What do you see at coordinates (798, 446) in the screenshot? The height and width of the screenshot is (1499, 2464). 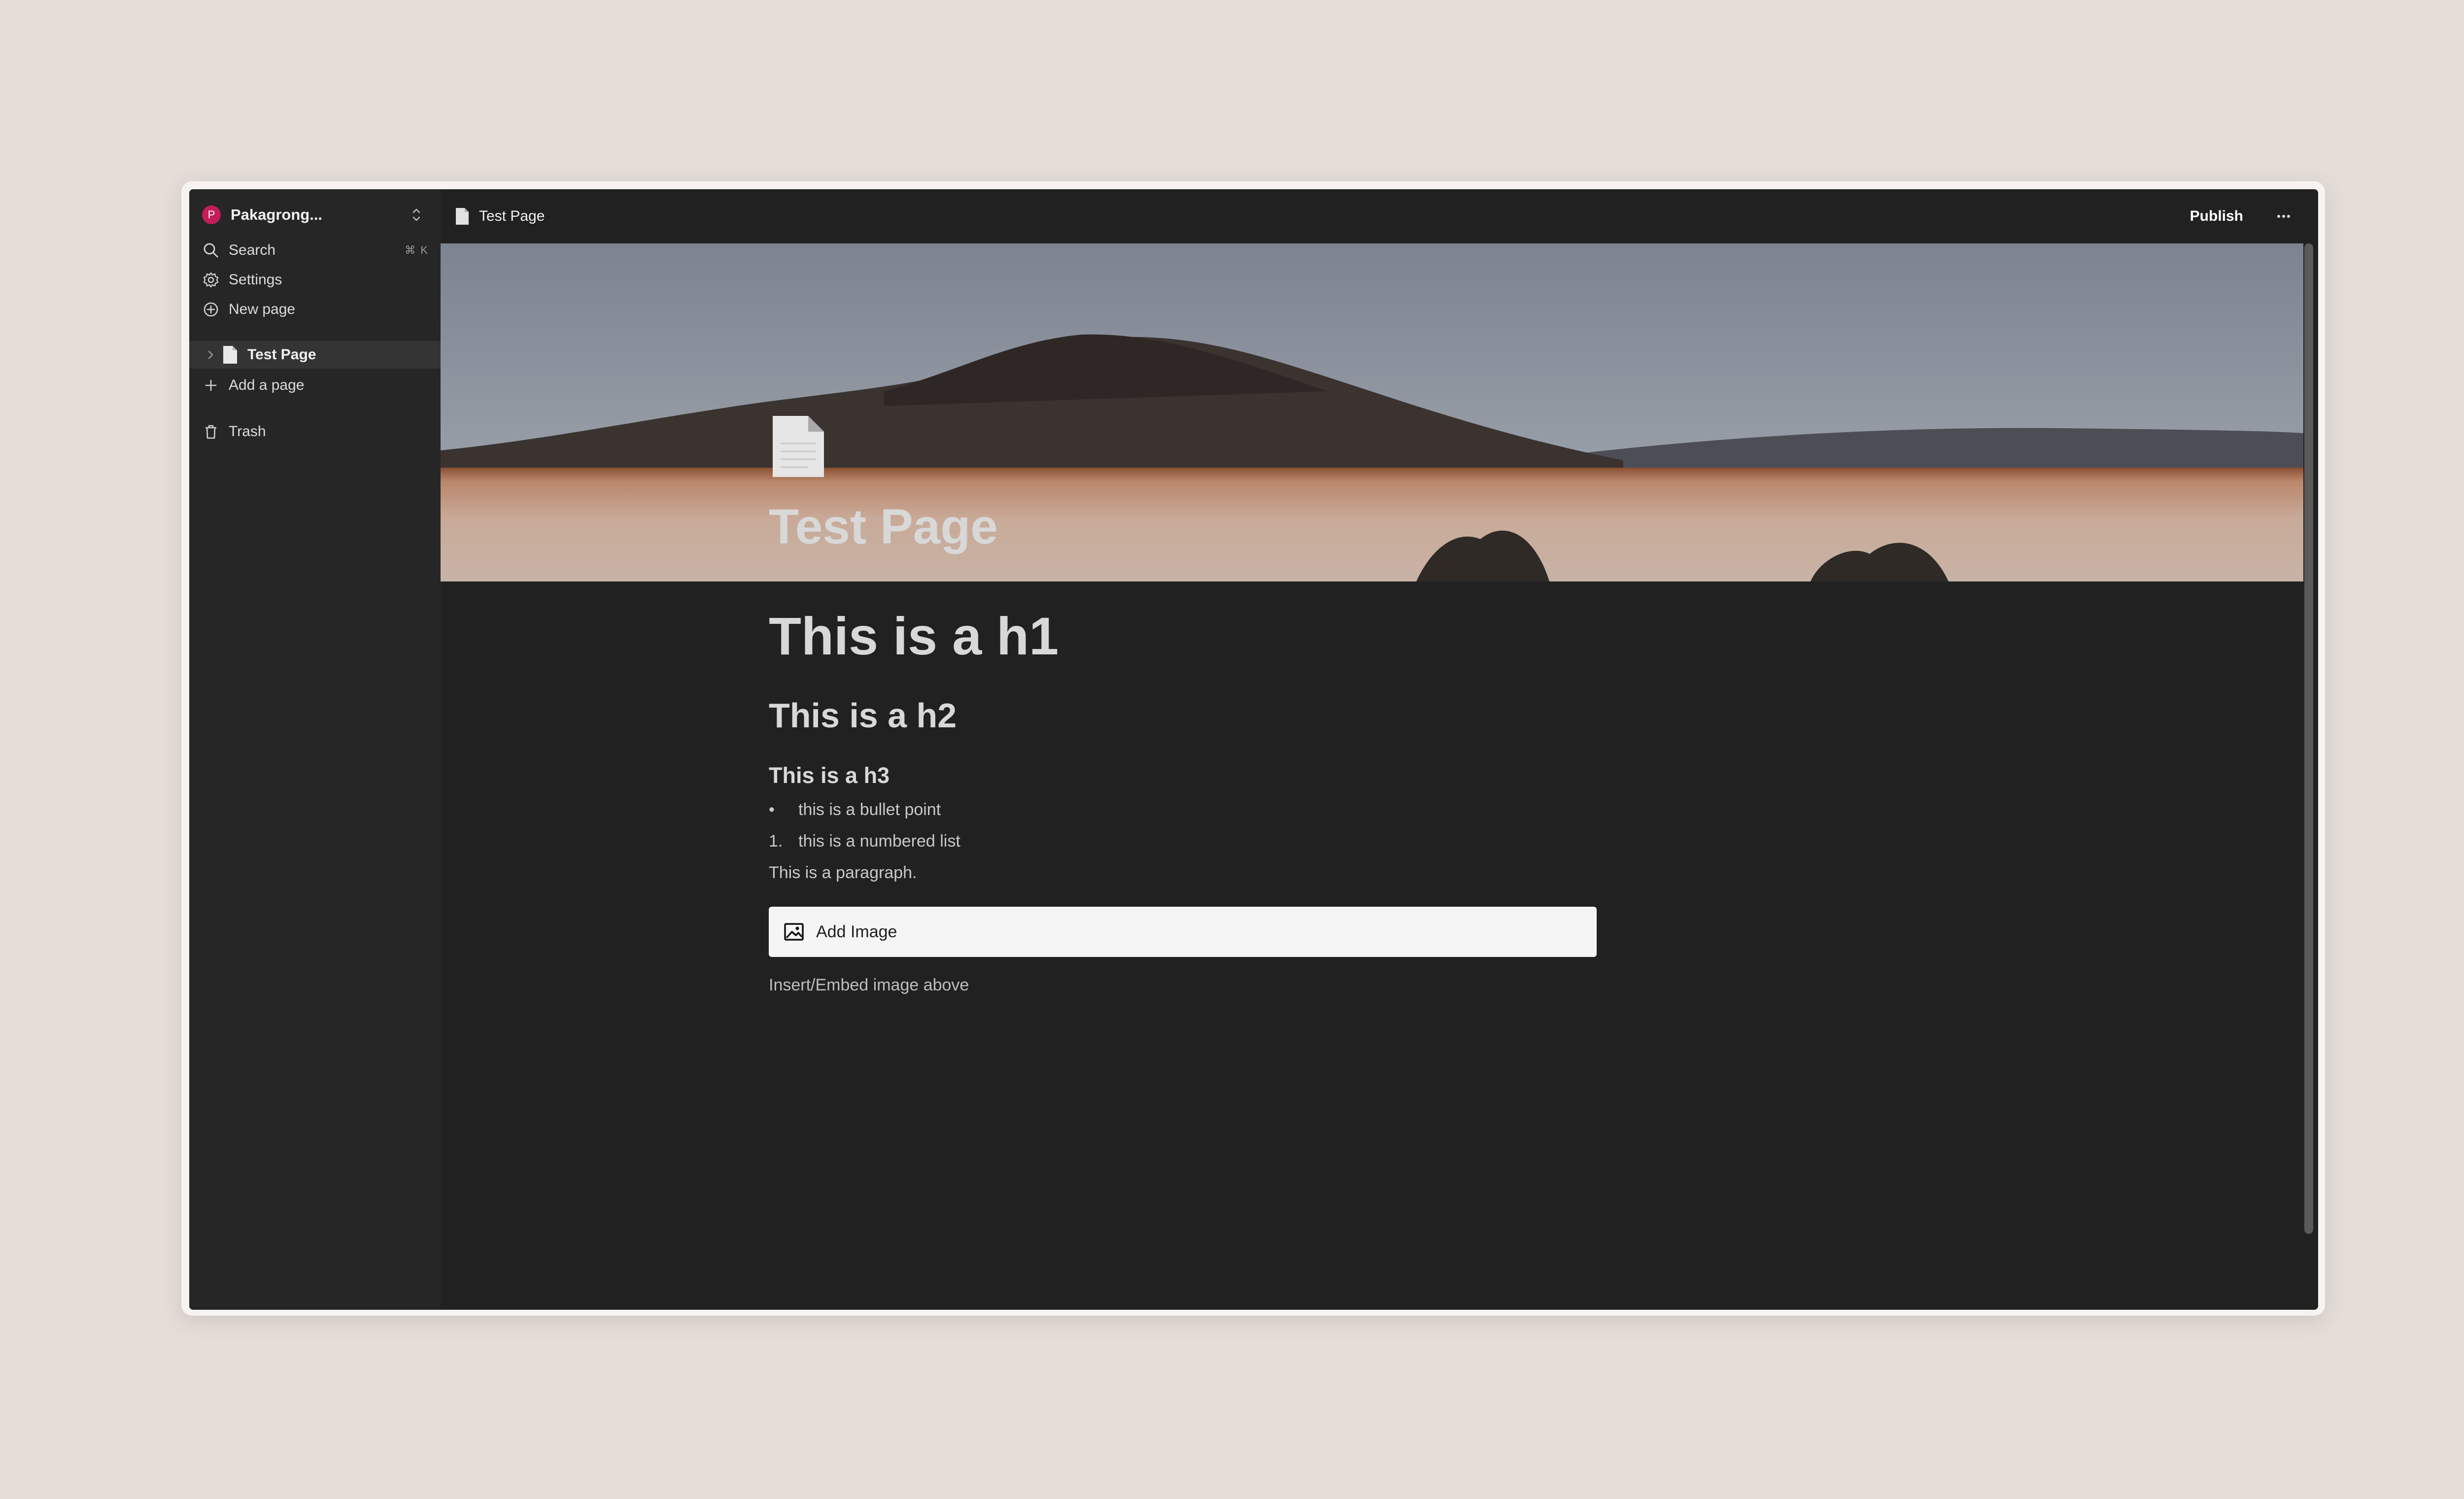 I see `page-document-icon` at bounding box center [798, 446].